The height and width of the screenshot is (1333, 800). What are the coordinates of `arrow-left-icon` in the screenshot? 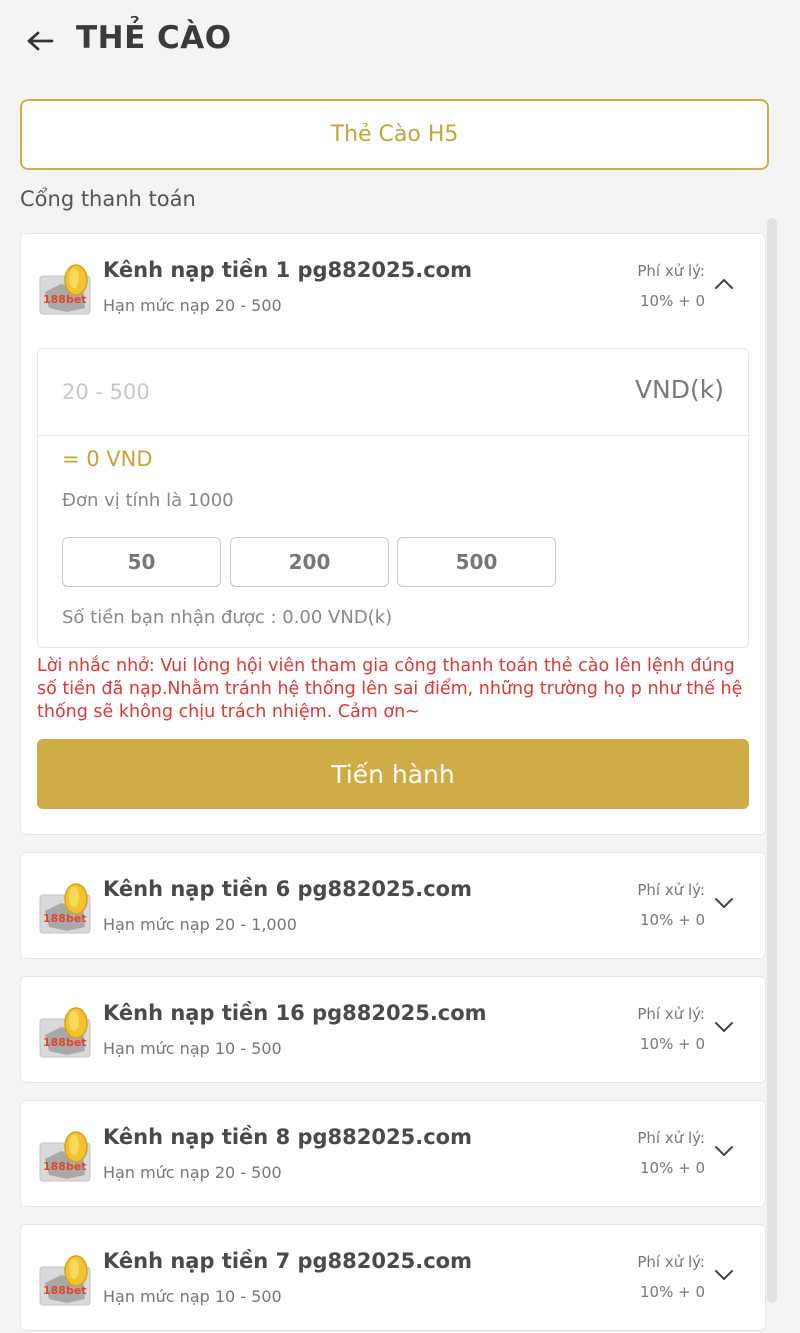 It's located at (40, 41).